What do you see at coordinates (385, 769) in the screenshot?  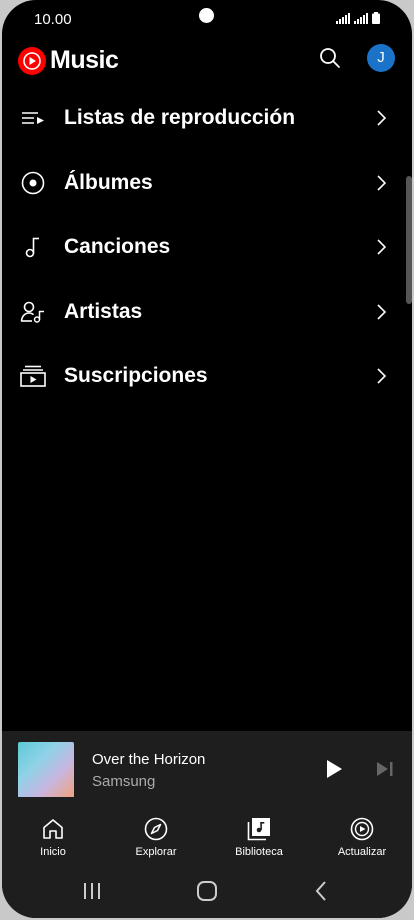 I see `skip-next-icon` at bounding box center [385, 769].